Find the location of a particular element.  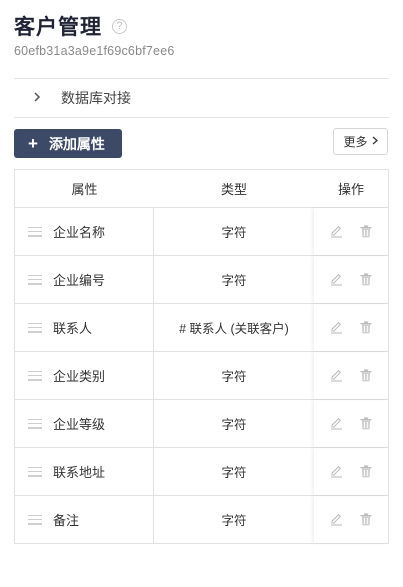

table-row: 企业编号 字符 is located at coordinates (201, 280).